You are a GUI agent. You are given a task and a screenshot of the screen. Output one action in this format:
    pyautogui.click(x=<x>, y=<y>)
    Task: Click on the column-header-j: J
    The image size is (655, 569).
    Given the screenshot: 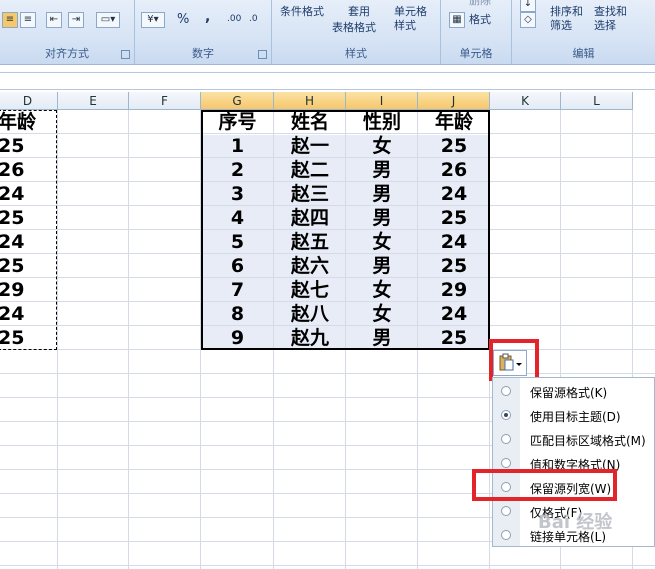 What is the action you would take?
    pyautogui.click(x=454, y=101)
    